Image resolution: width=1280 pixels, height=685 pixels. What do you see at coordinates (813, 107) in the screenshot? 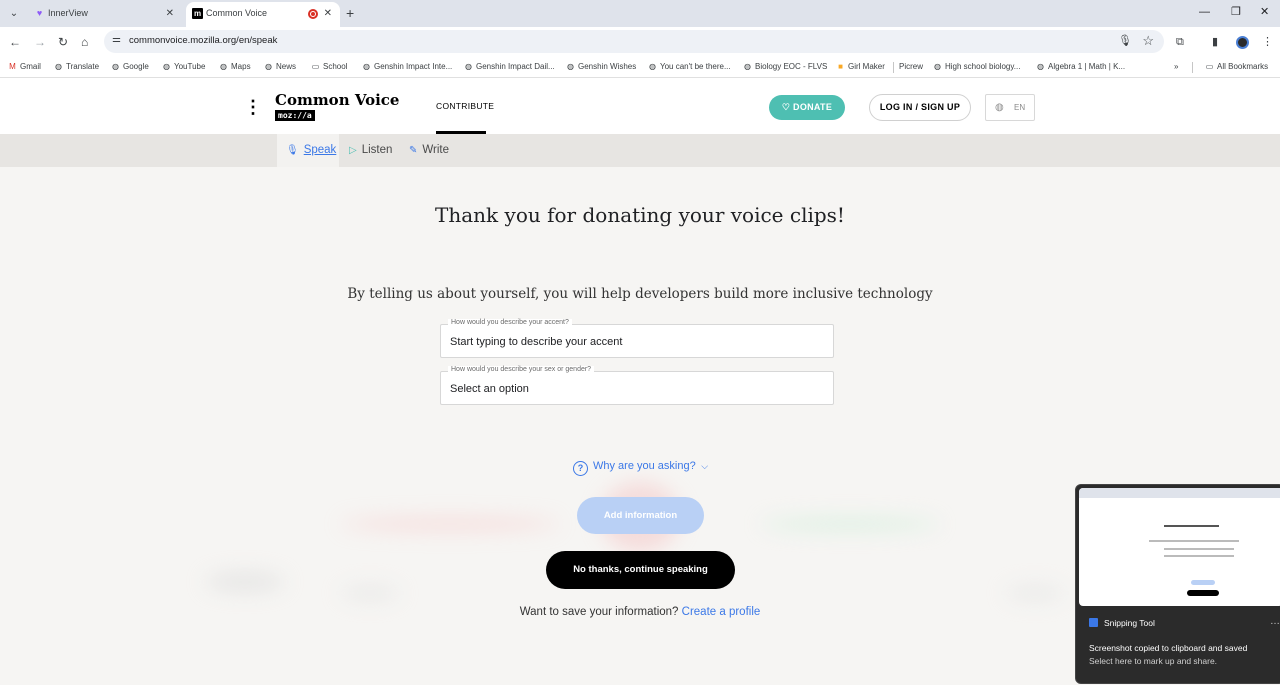
I see `donate-label: DONATE` at bounding box center [813, 107].